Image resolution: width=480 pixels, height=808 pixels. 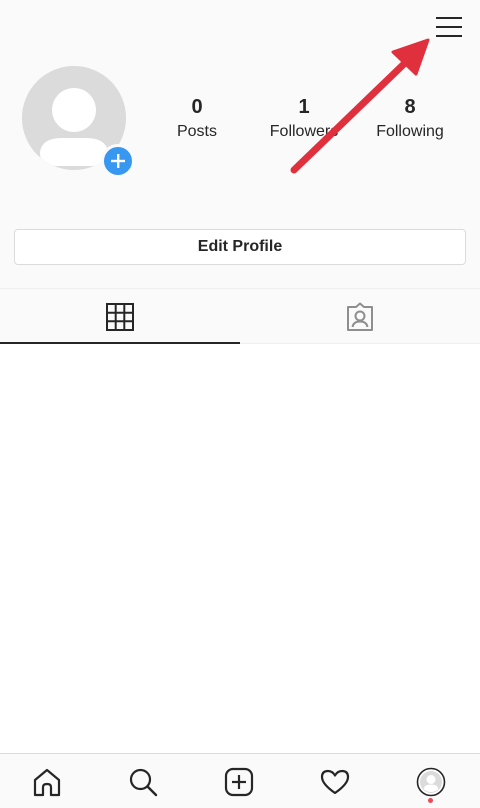 I want to click on posts-label: Posts, so click(x=196, y=131).